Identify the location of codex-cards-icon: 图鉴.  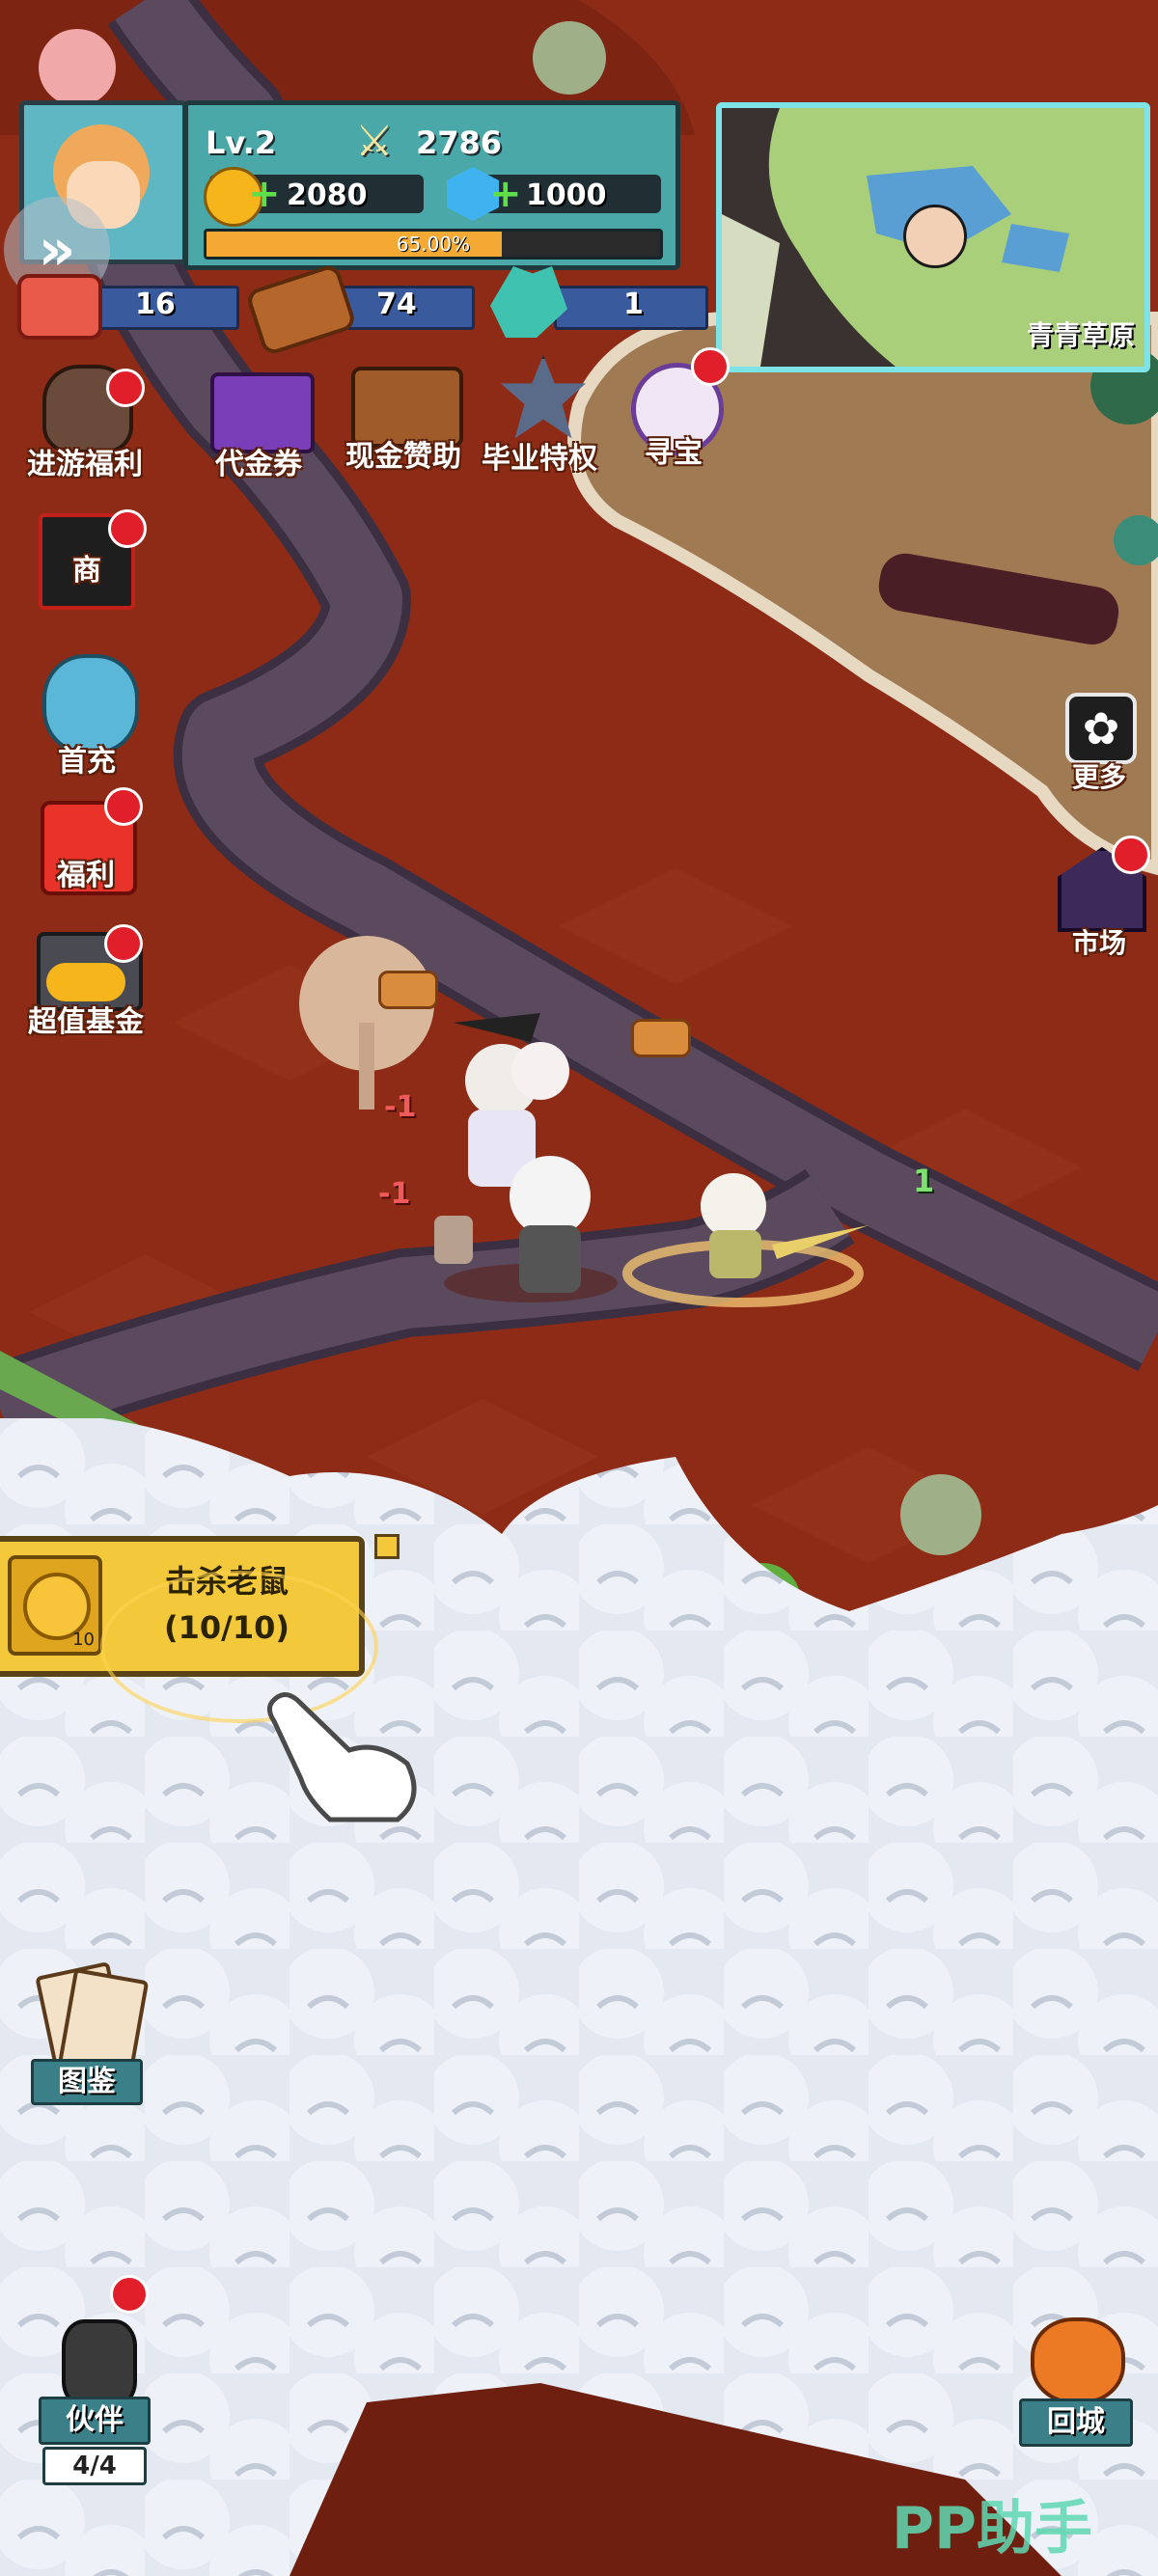
(88, 2034).